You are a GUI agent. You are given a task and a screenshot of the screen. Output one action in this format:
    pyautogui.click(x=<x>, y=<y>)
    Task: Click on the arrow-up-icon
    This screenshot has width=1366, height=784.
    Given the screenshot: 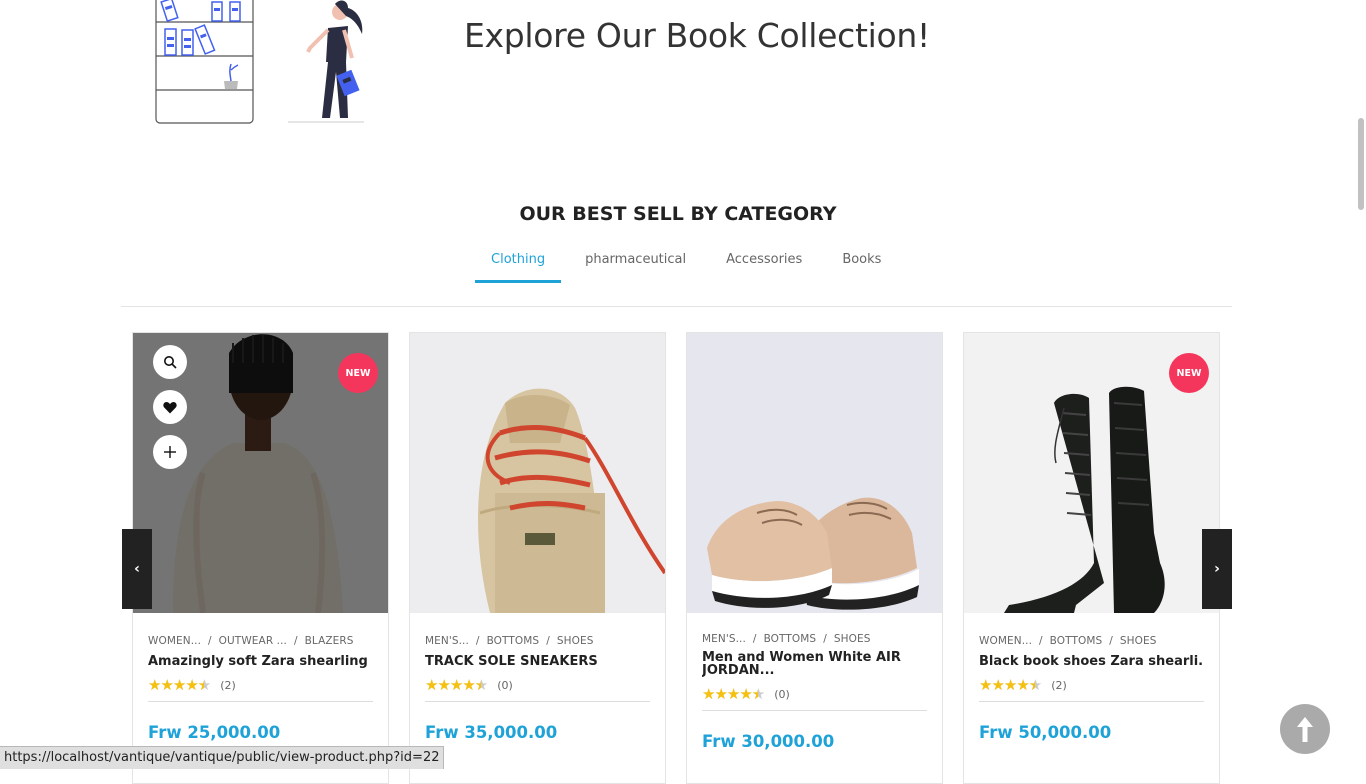 What is the action you would take?
    pyautogui.click(x=1305, y=729)
    